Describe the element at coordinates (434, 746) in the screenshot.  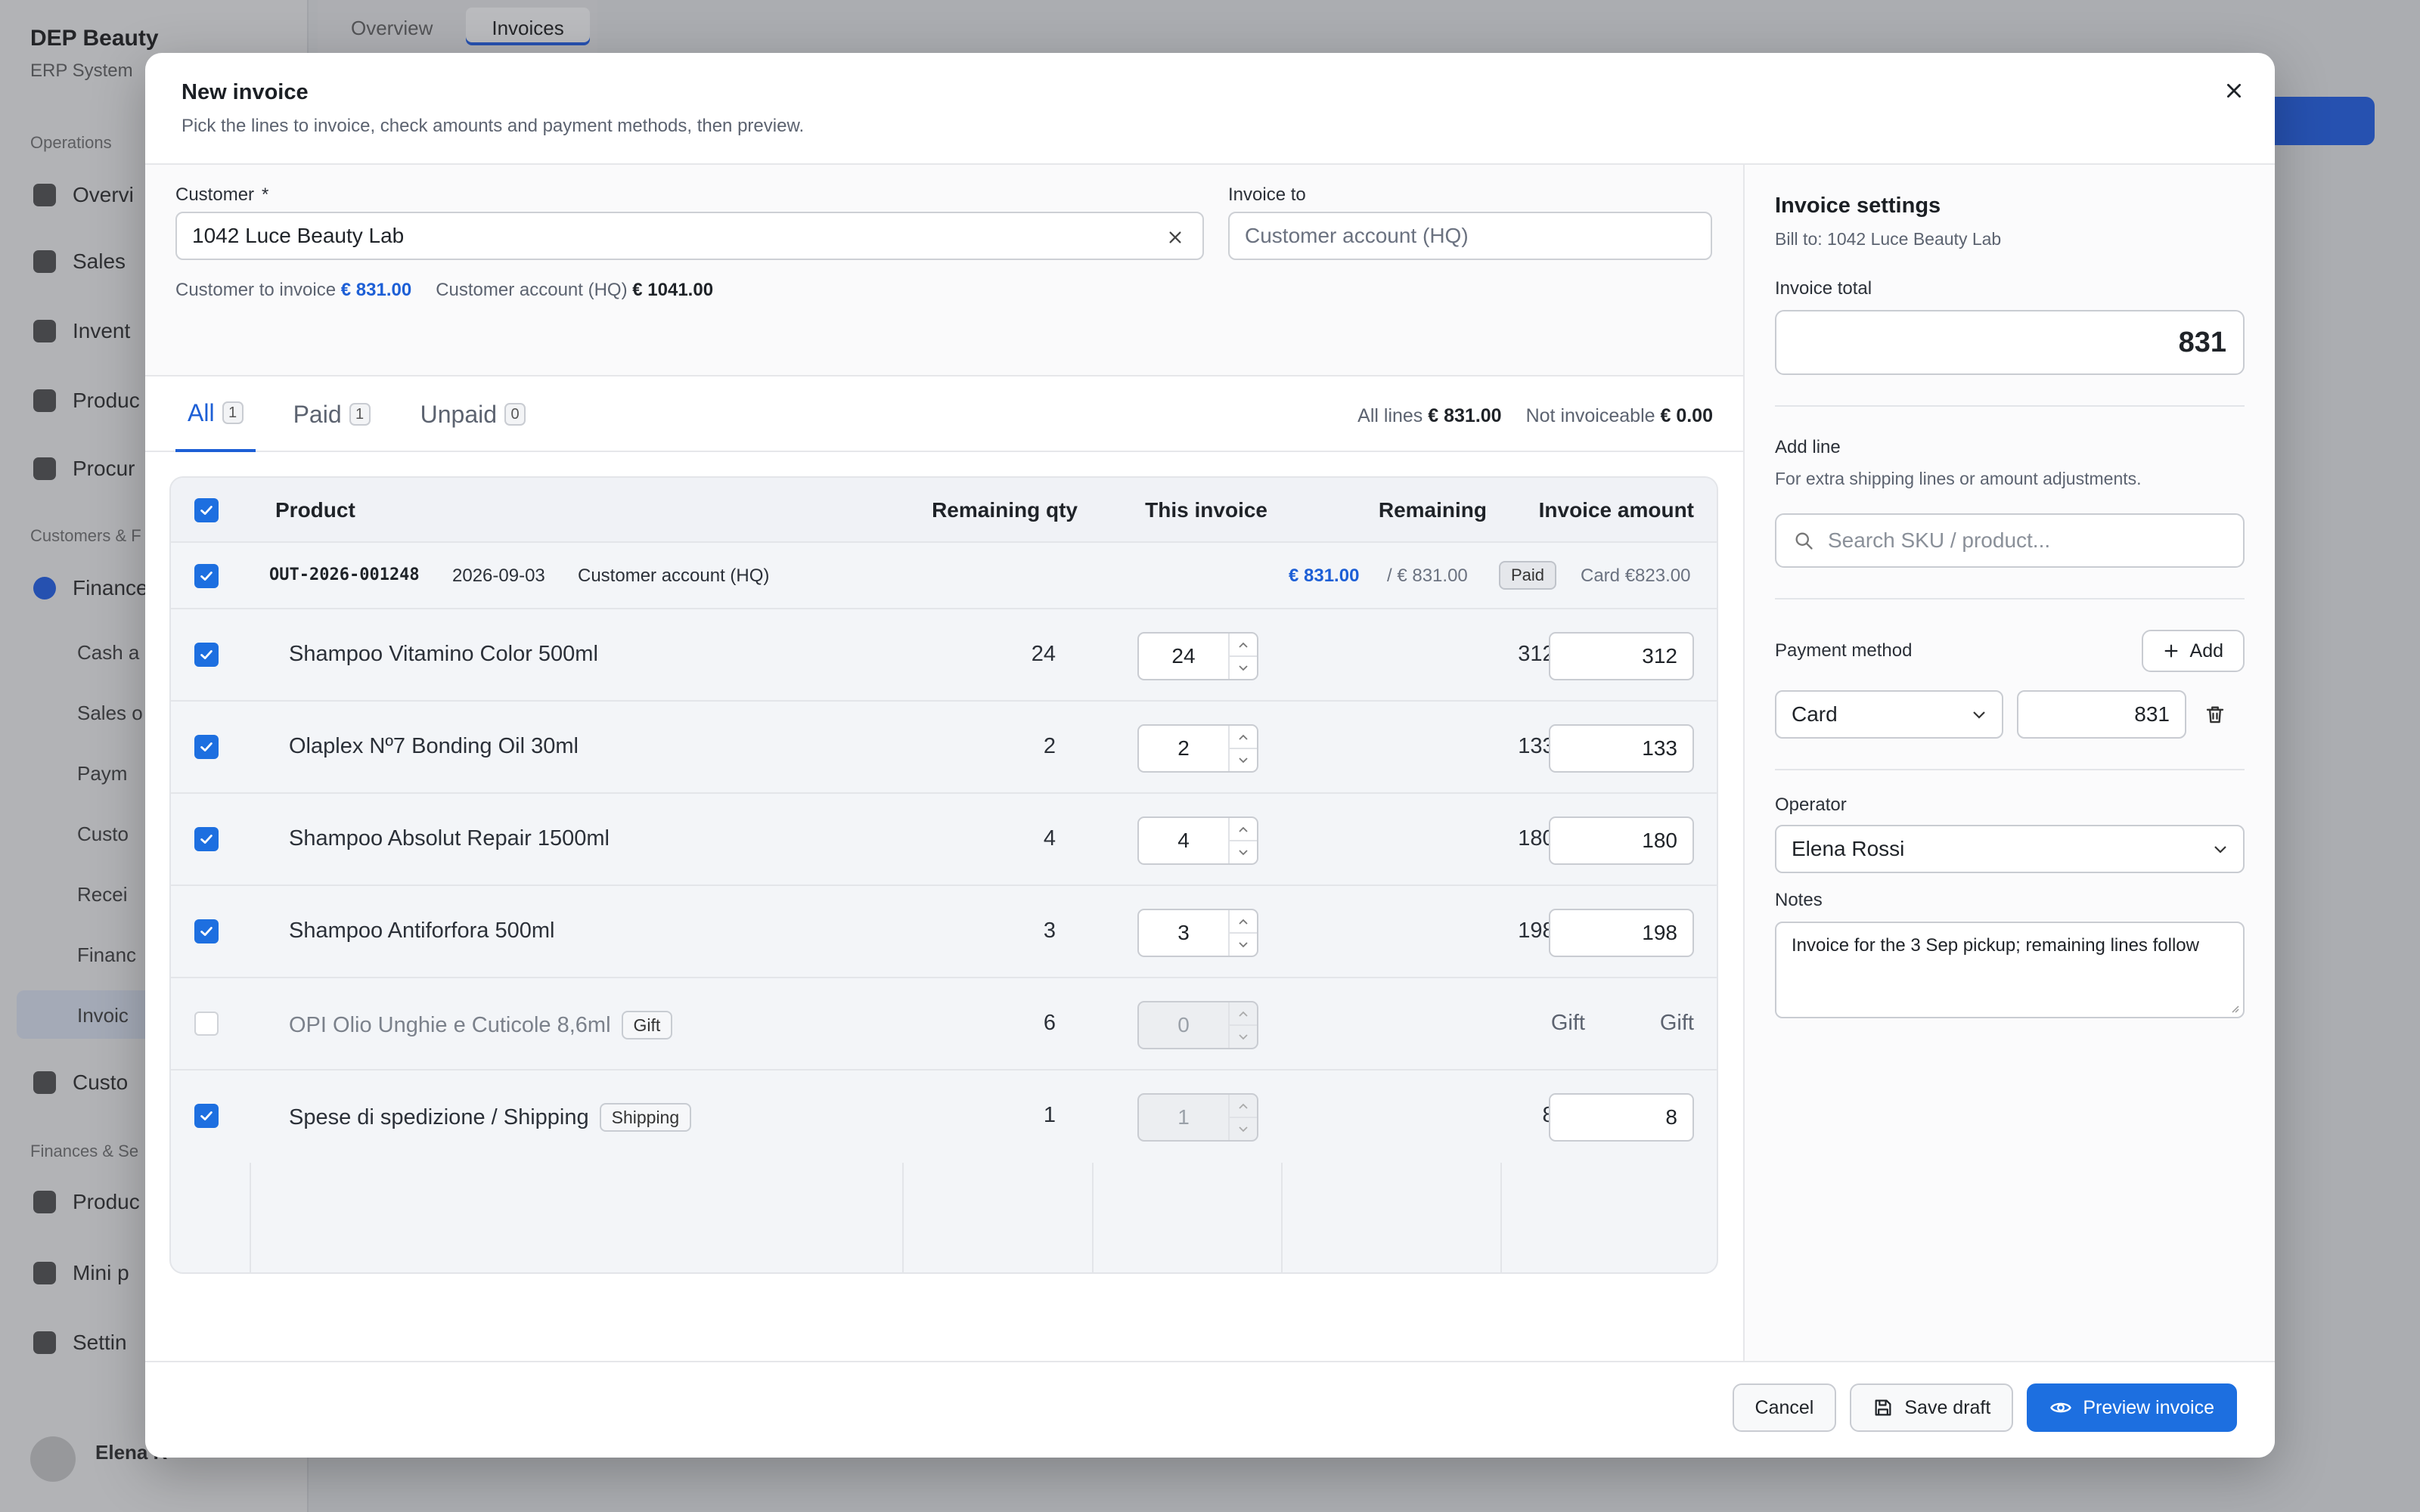
I see `product-name: Olaplex Nº7 Bonding Oil 30ml` at that location.